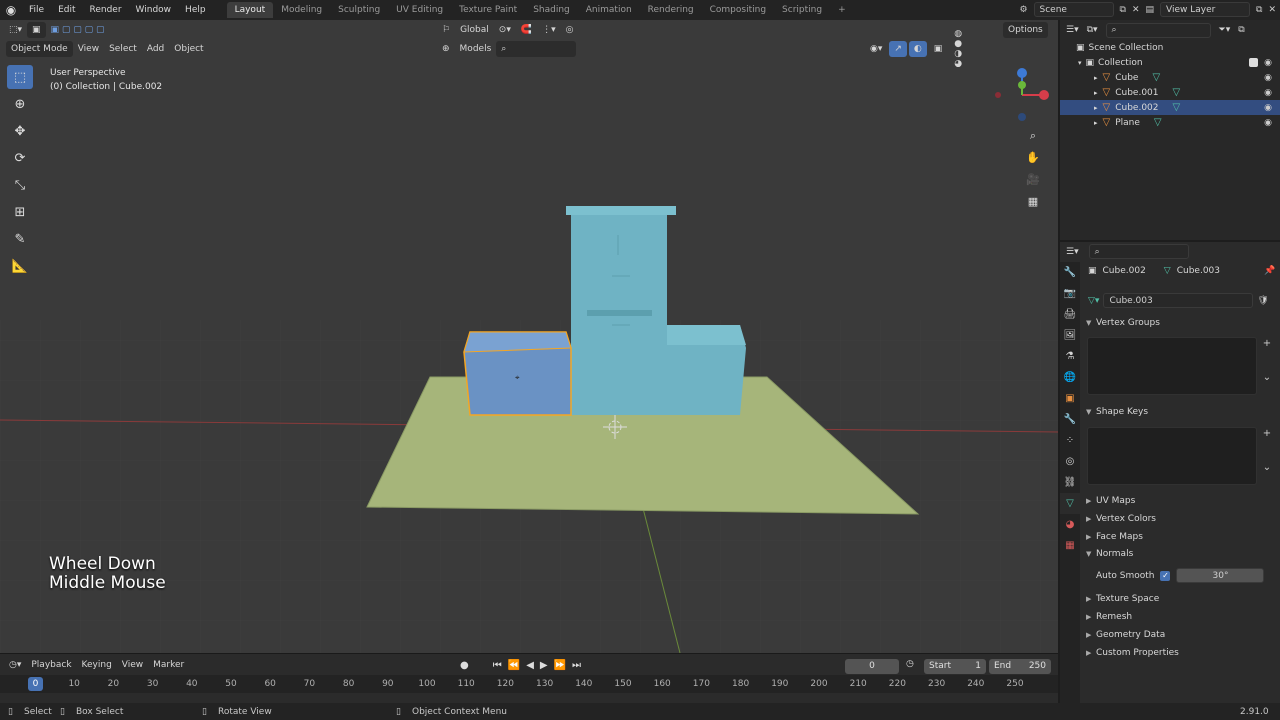 The height and width of the screenshot is (720, 1280). I want to click on end-frame-field: End 250, so click(1020, 666).